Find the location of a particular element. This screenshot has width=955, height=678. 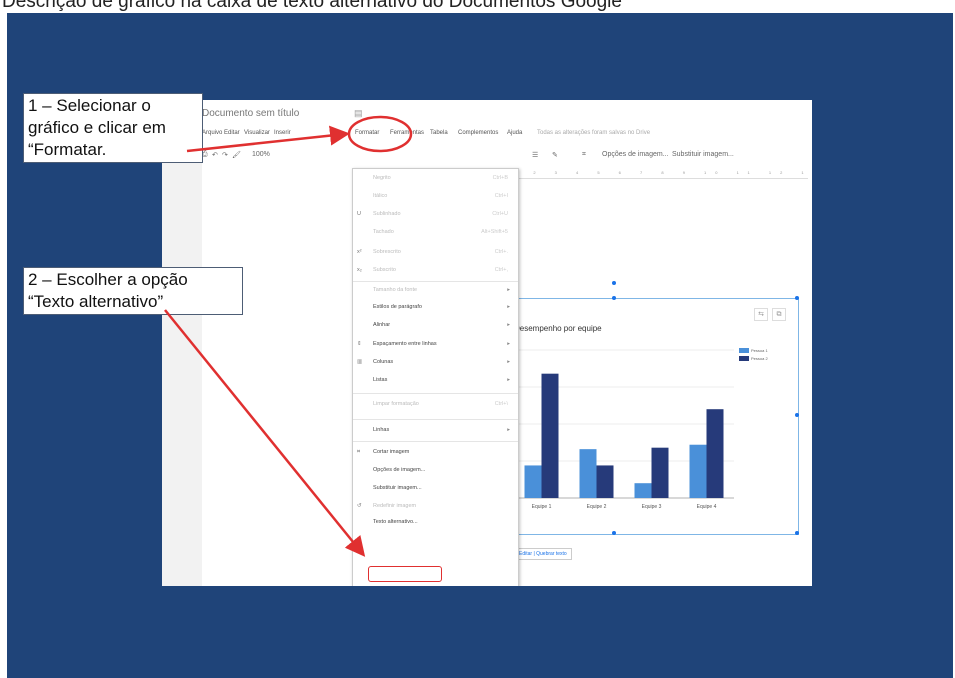

arrow-to-formatar is located at coordinates (268, 139).